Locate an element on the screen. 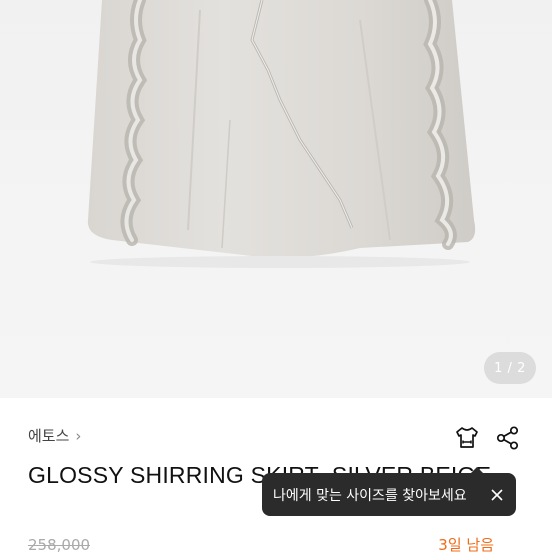  chevron-right-icon: › is located at coordinates (78, 435).